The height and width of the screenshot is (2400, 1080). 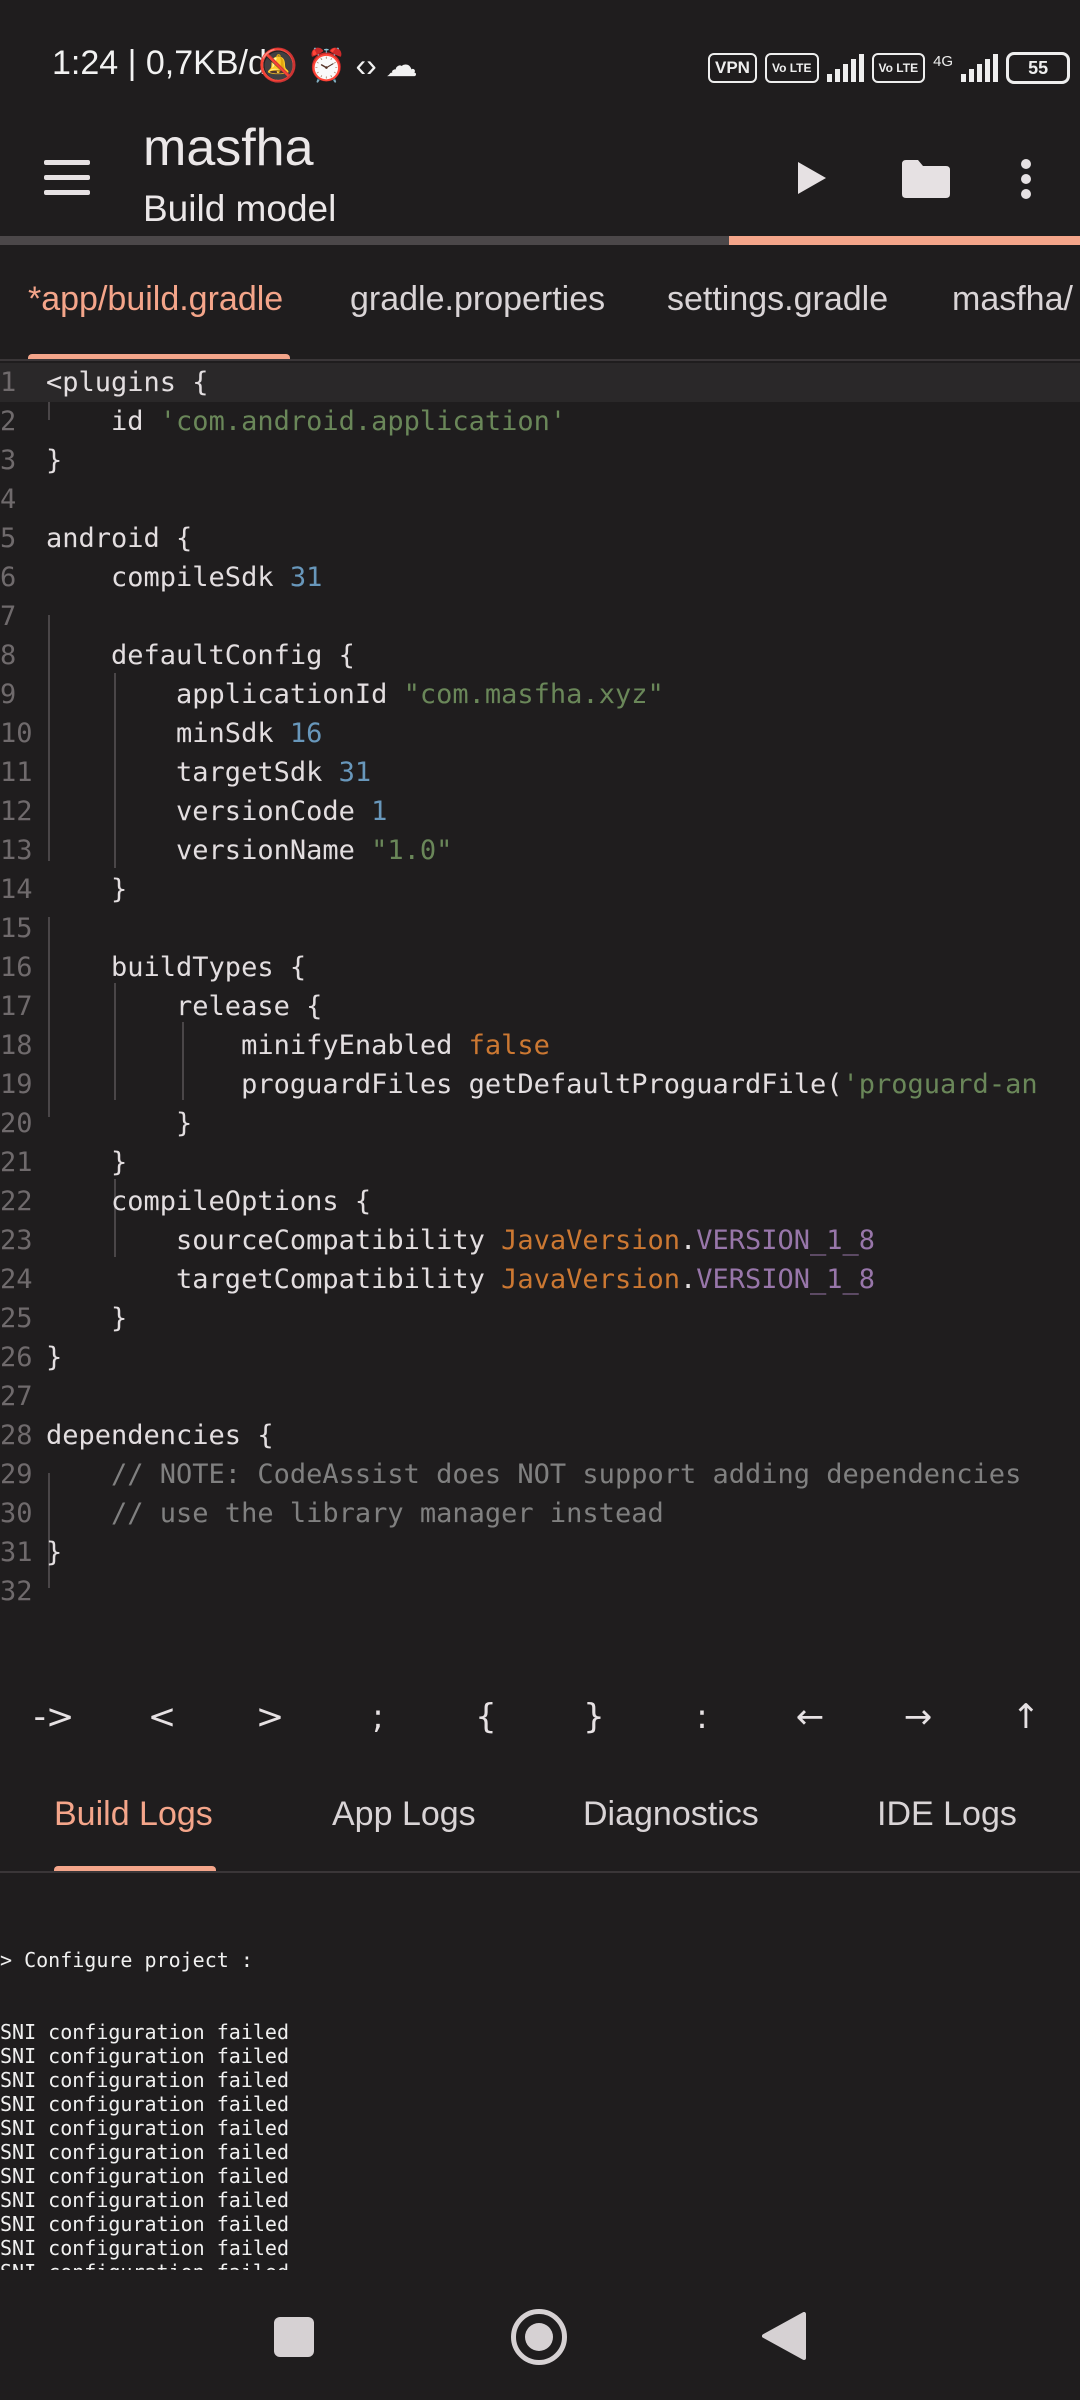 What do you see at coordinates (477, 299) in the screenshot?
I see `tab-gradle-properties: gradle.properties` at bounding box center [477, 299].